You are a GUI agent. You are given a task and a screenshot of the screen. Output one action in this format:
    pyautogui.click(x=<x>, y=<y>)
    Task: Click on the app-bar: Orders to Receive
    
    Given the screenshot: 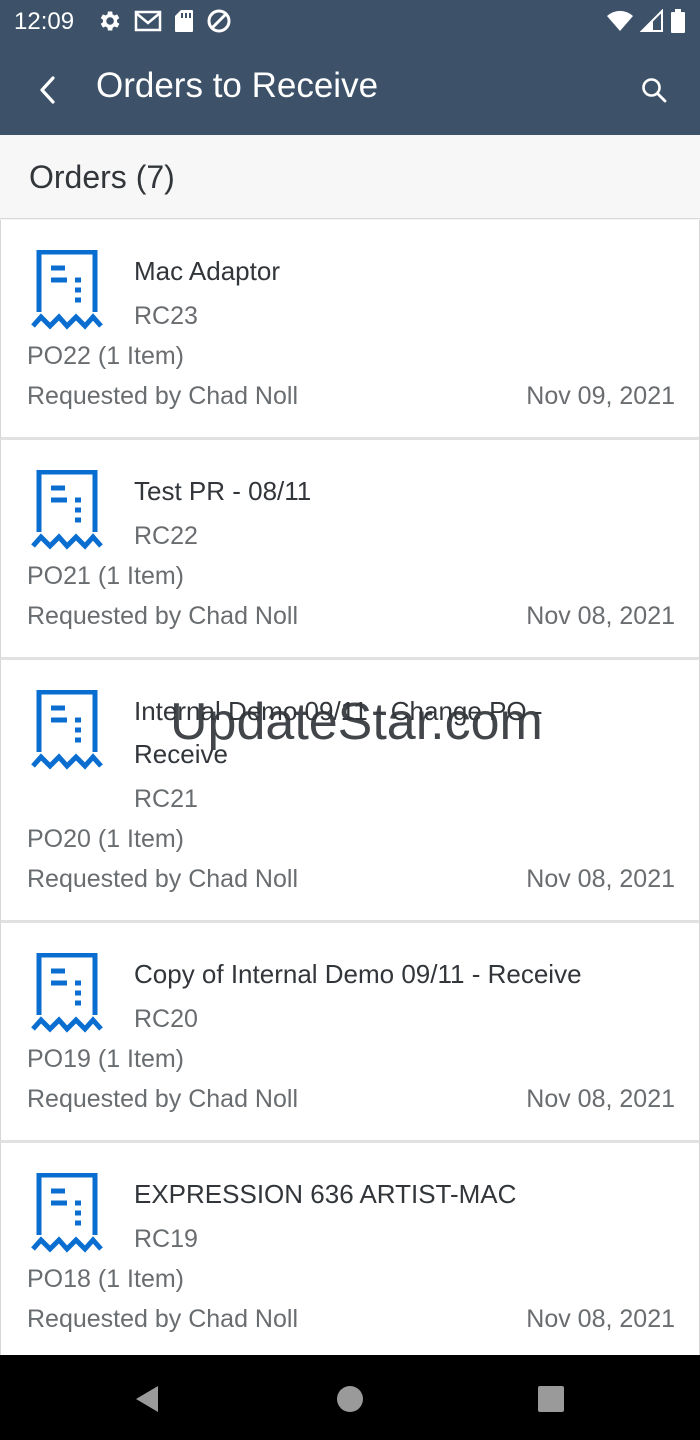 What is the action you would take?
    pyautogui.click(x=350, y=89)
    